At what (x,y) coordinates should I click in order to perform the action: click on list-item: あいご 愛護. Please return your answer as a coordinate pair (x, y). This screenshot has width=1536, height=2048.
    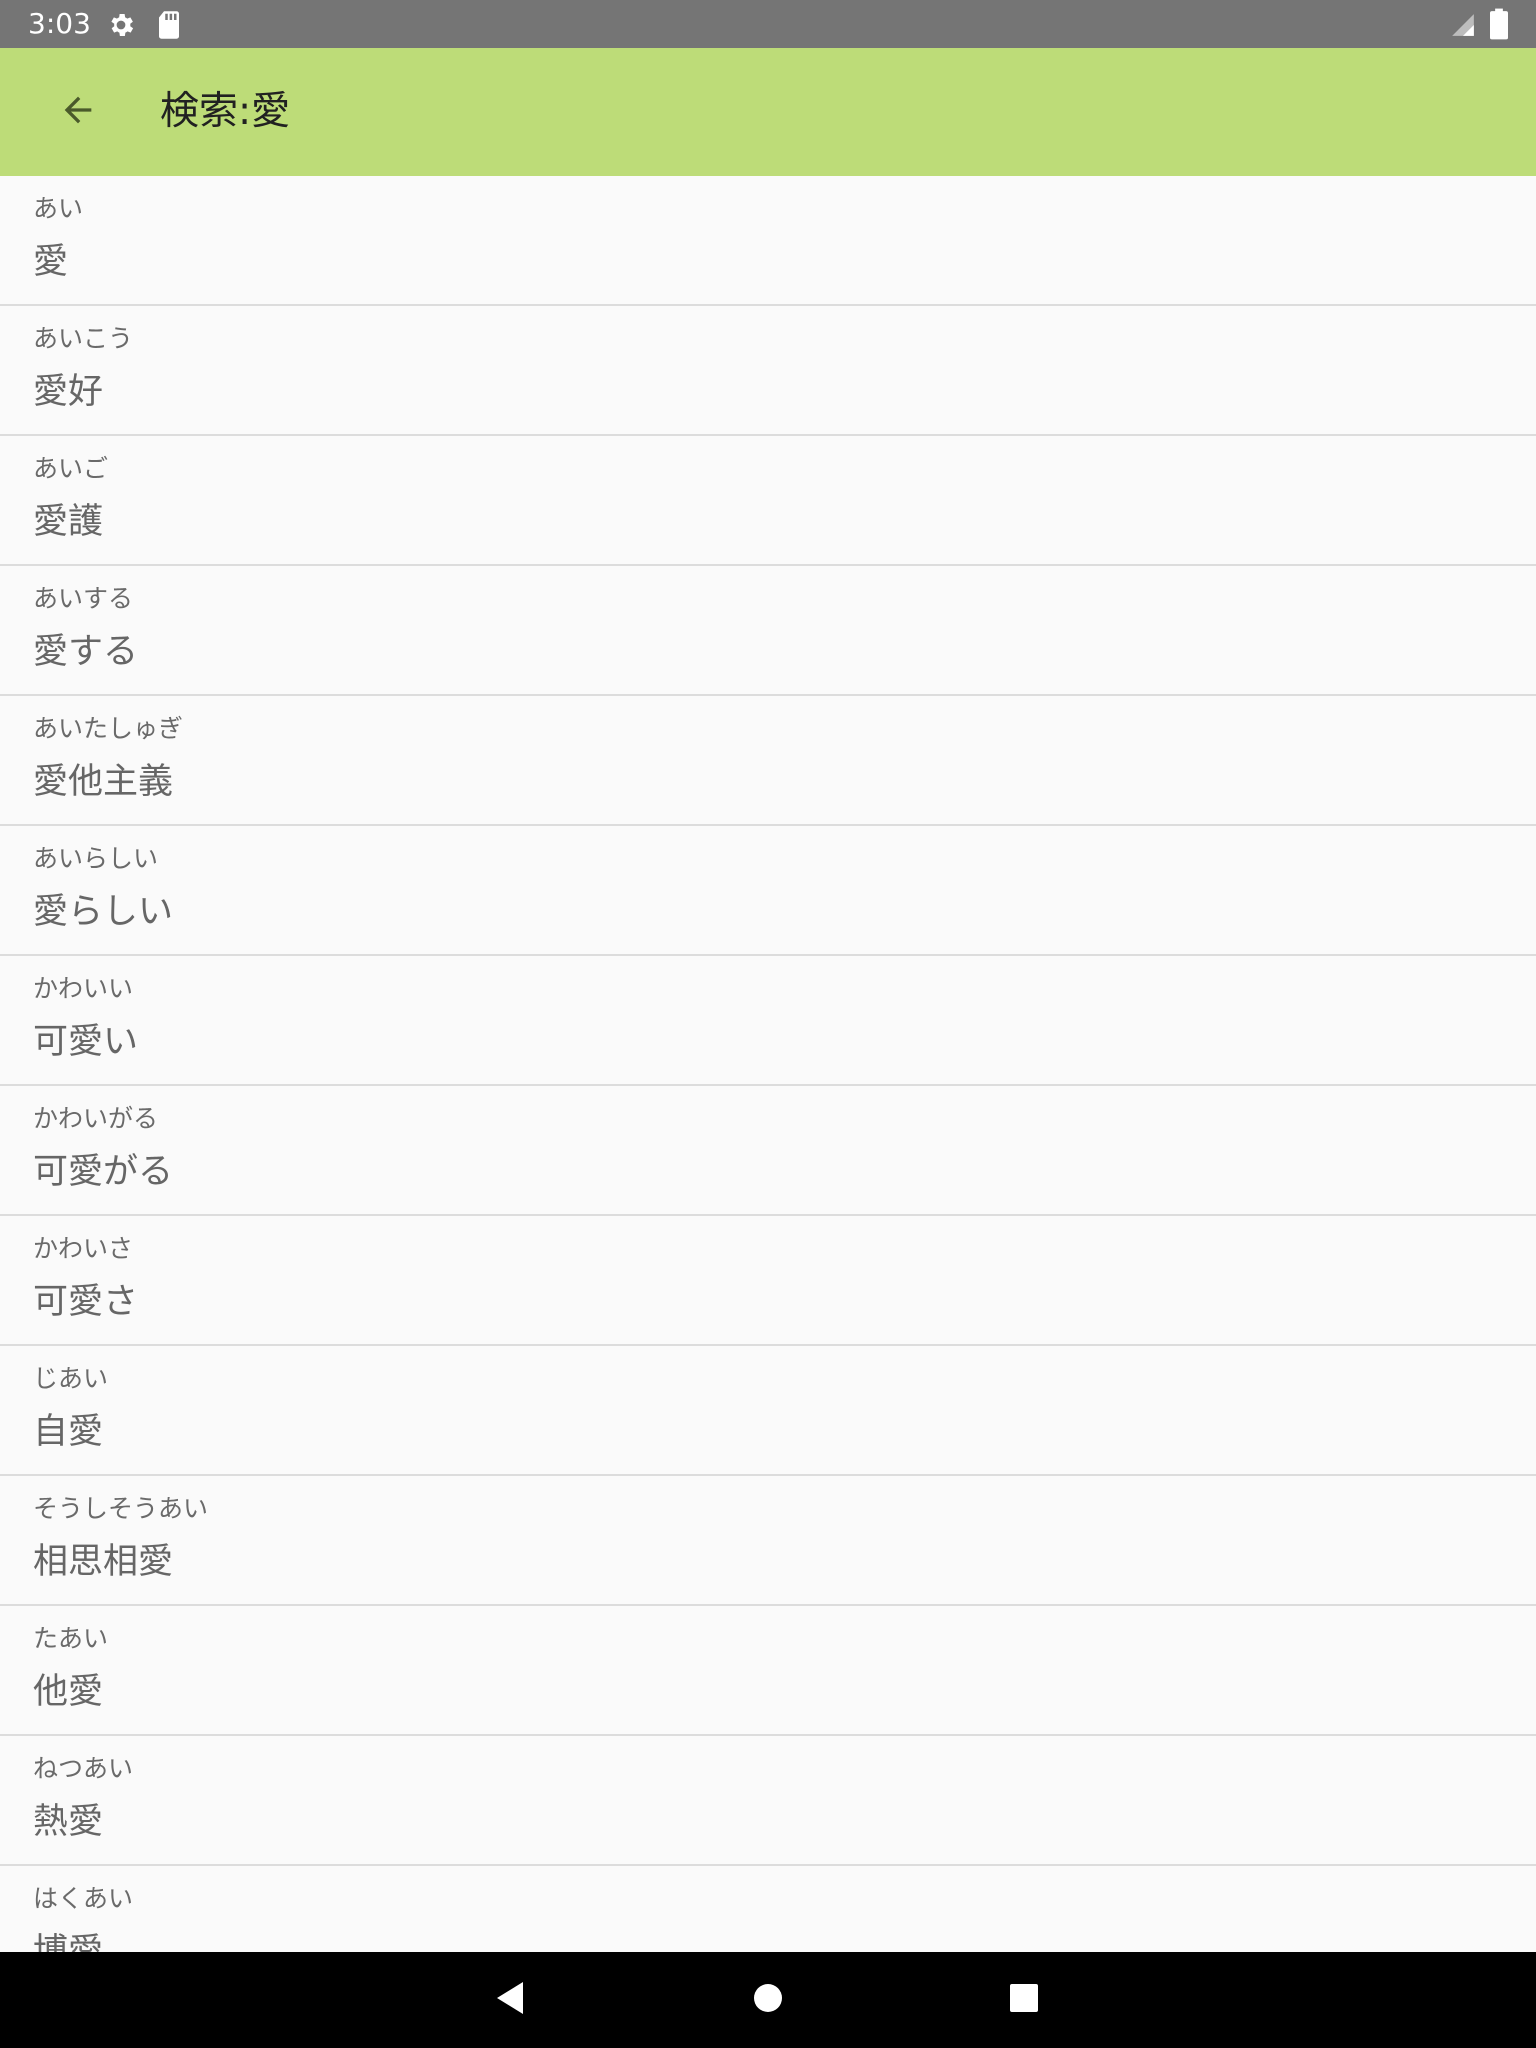
    Looking at the image, I should click on (768, 501).